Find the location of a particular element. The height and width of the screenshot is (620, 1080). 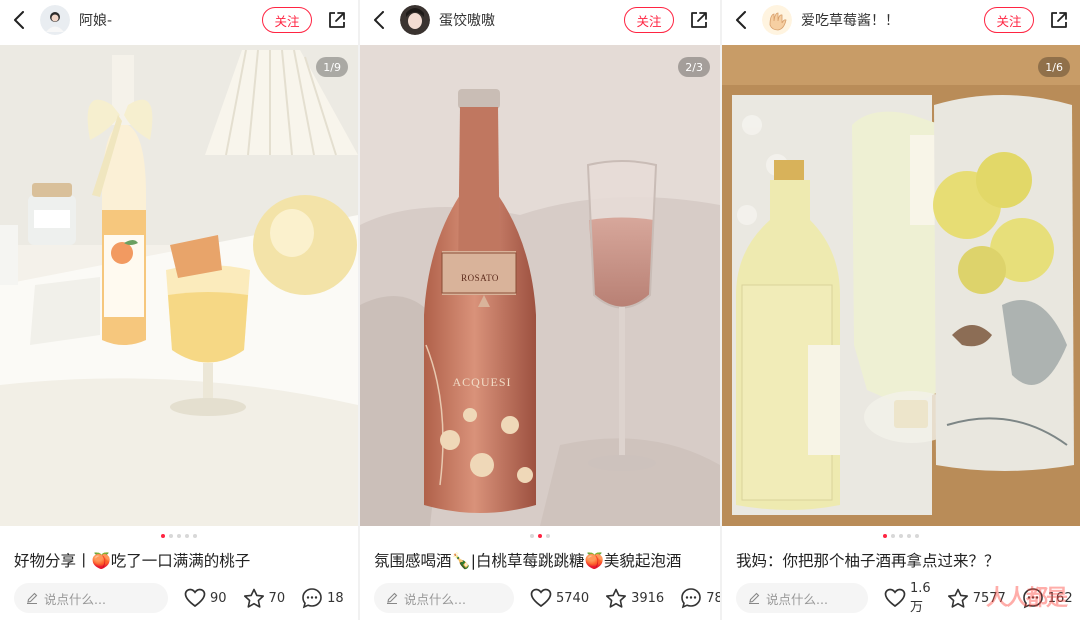

bottle-label: ROSATO is located at coordinates (480, 274).